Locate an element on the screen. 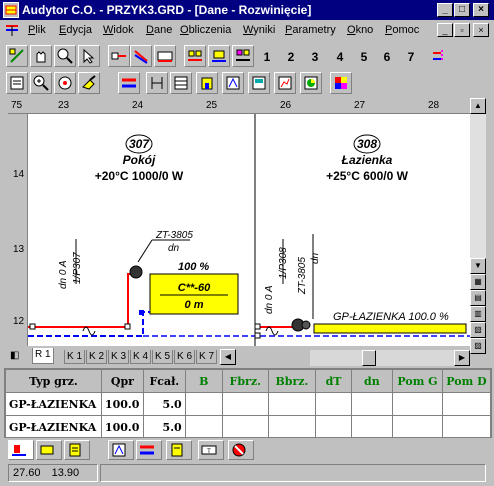 This screenshot has height=486, width=494. return-pipe is located at coordinates (89, 324).